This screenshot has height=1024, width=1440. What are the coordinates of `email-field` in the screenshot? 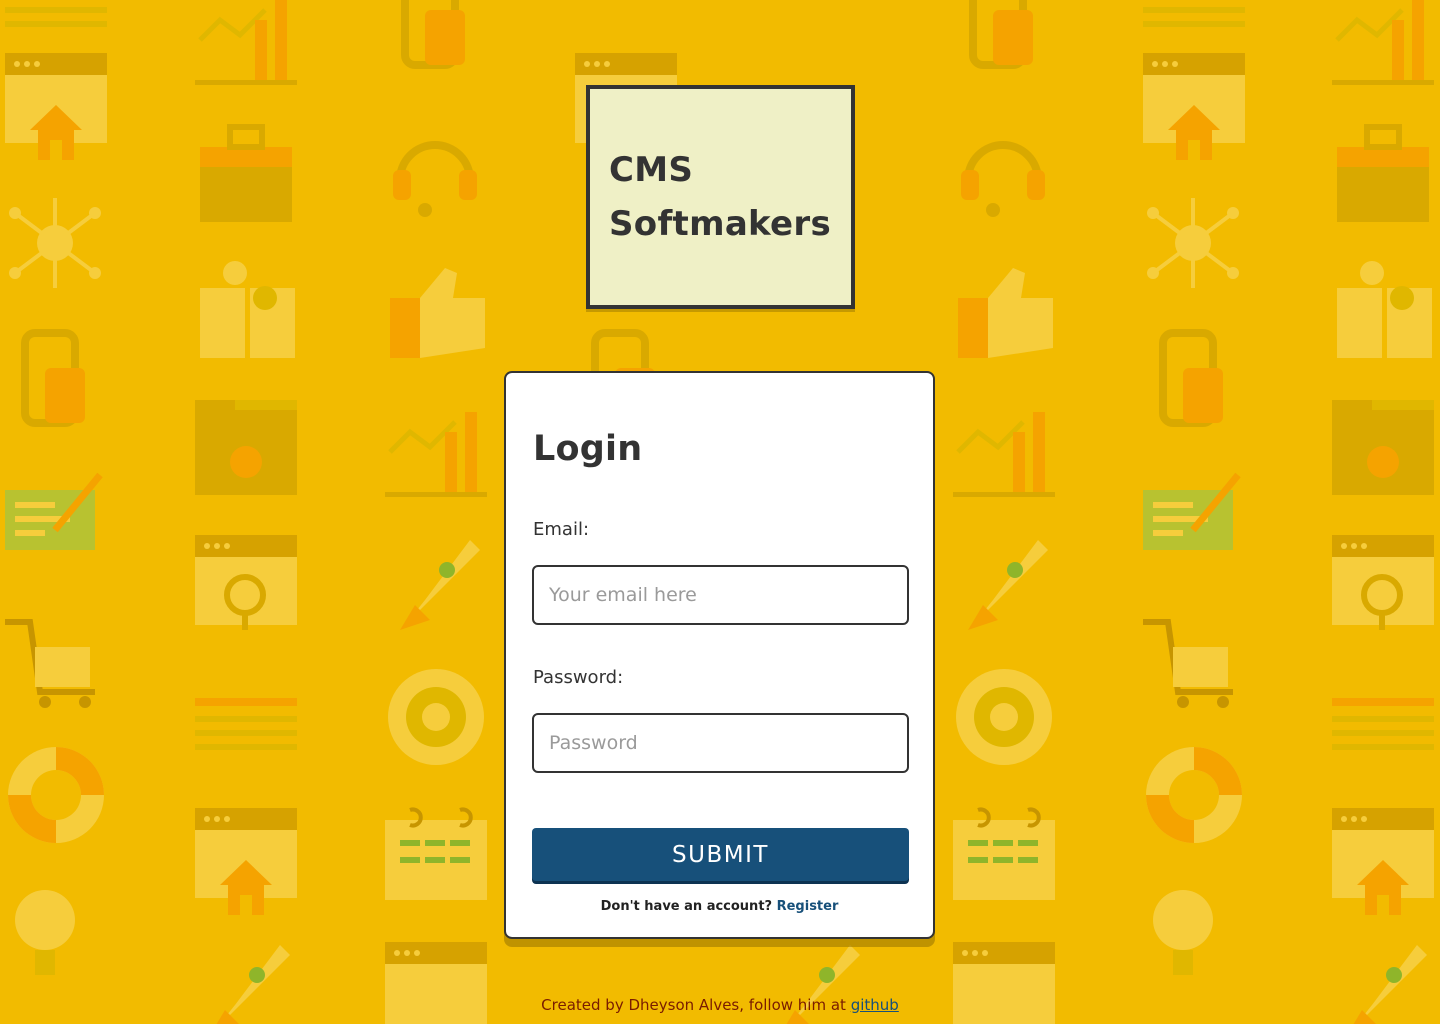 It's located at (720, 595).